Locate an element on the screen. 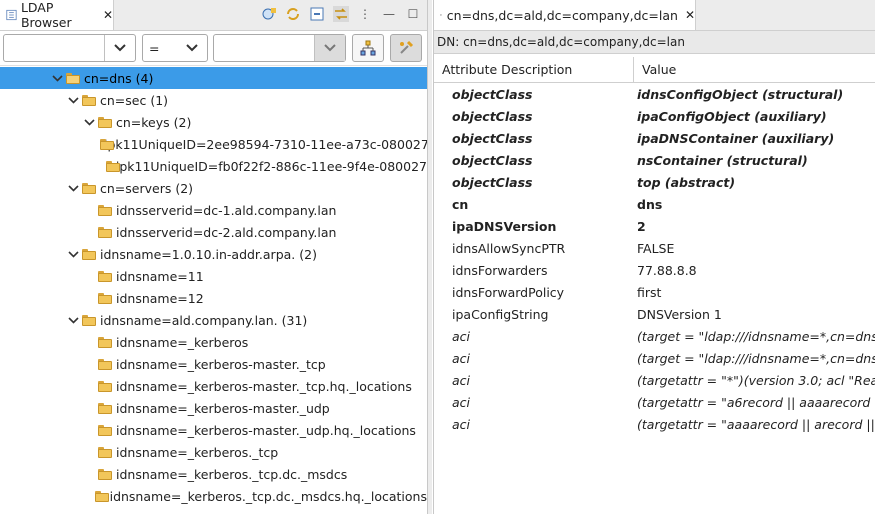 The image size is (875, 514). attribute-value: dns is located at coordinates (650, 204).